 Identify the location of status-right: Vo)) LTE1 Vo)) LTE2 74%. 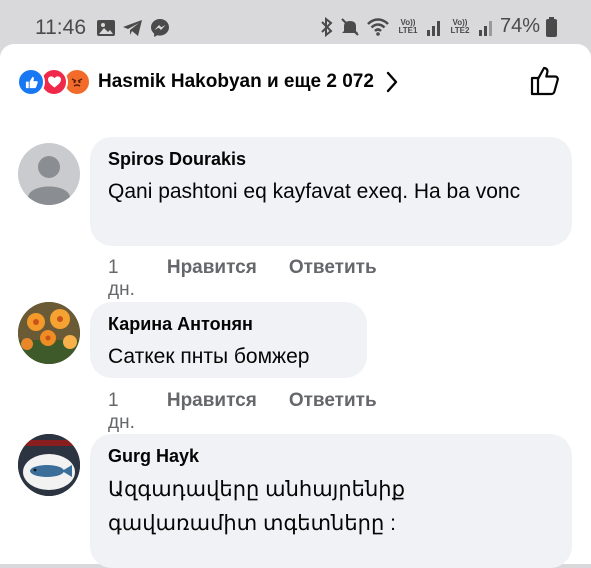
(438, 26).